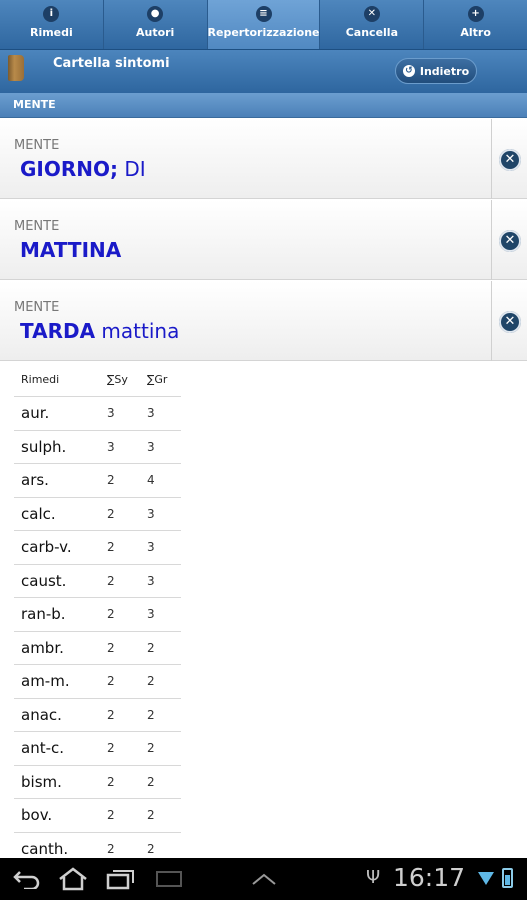  What do you see at coordinates (46, 547) in the screenshot?
I see `remedy-name: carb-v.` at bounding box center [46, 547].